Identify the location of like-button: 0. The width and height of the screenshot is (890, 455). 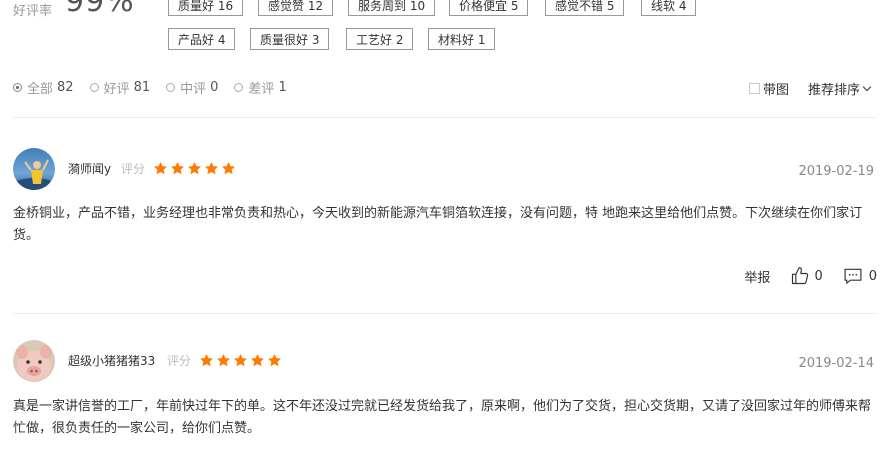
(806, 276).